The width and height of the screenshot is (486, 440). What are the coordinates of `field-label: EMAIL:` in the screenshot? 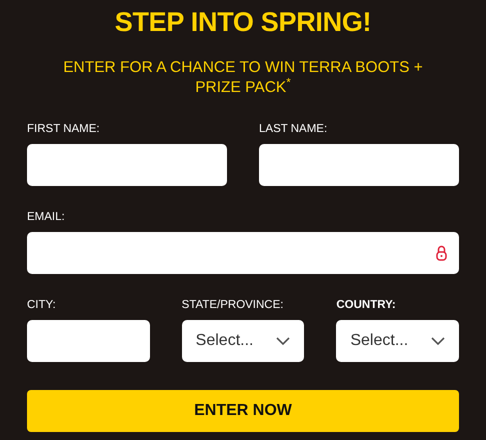 It's located at (46, 217).